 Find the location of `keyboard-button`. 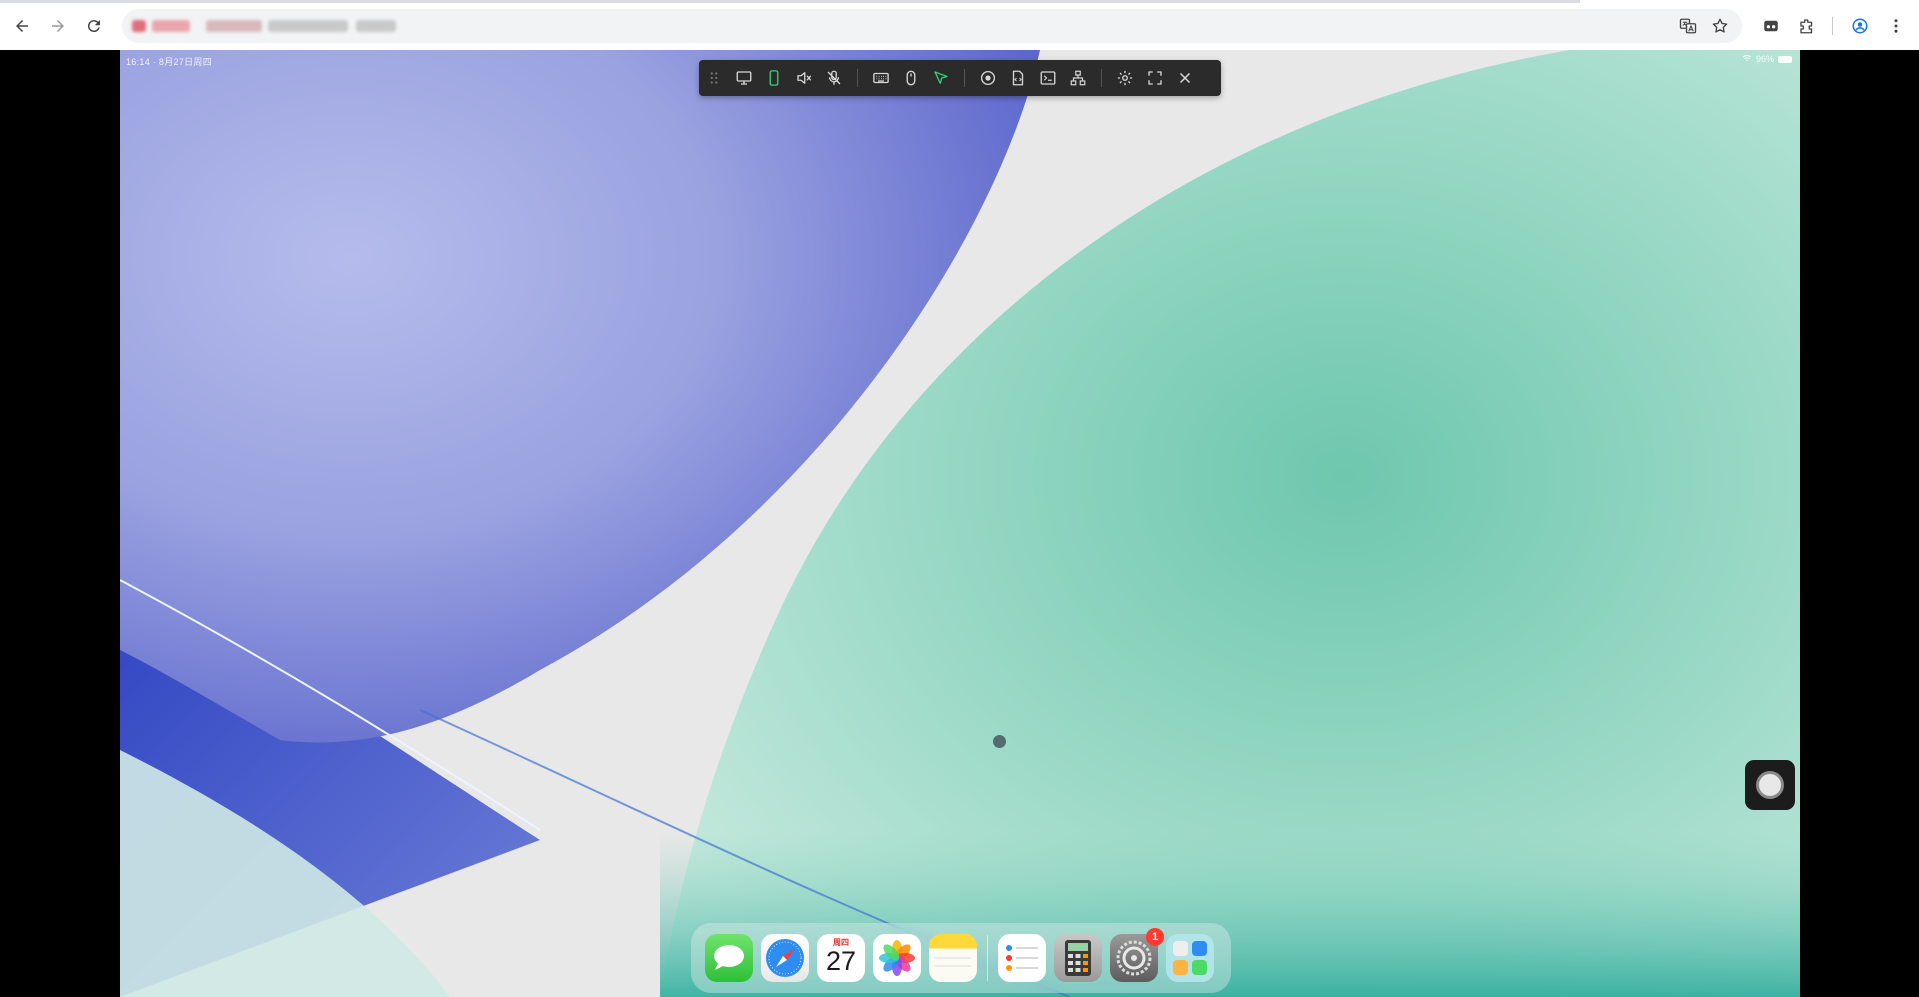

keyboard-button is located at coordinates (881, 78).